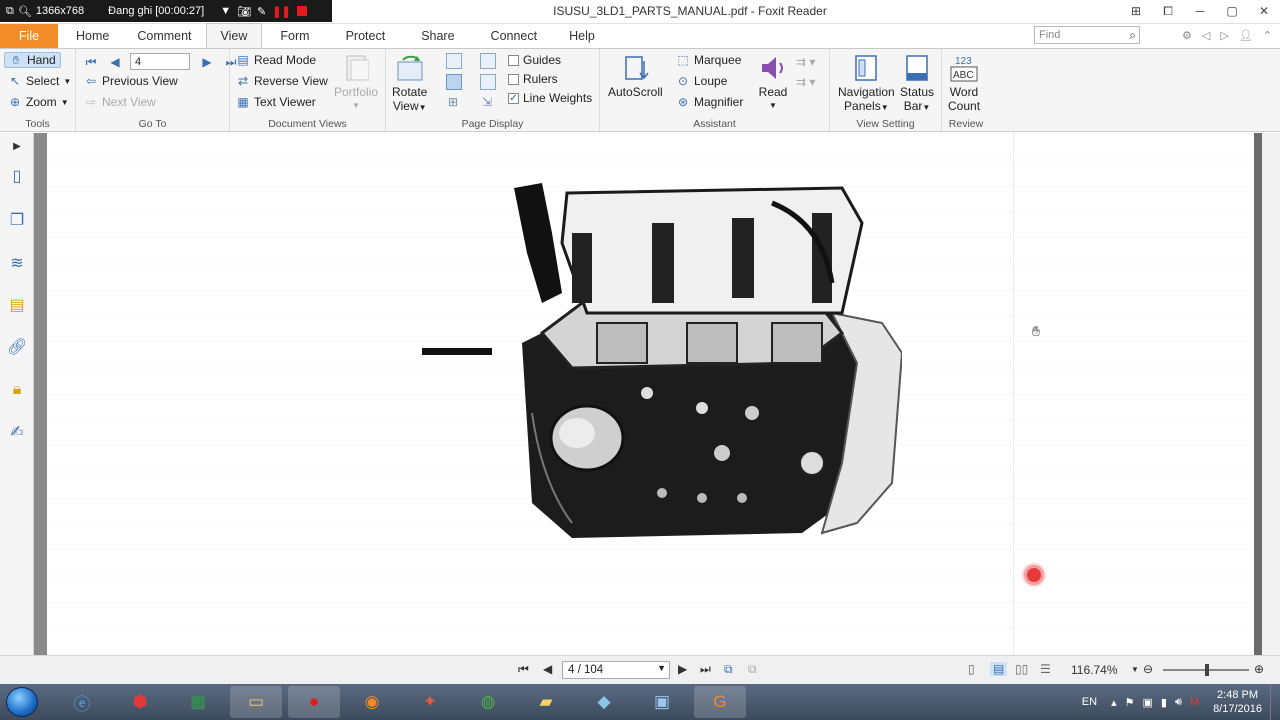 Image resolution: width=1280 pixels, height=720 pixels. I want to click on navigation-panels-button: Navigation Panels▼, so click(866, 84).